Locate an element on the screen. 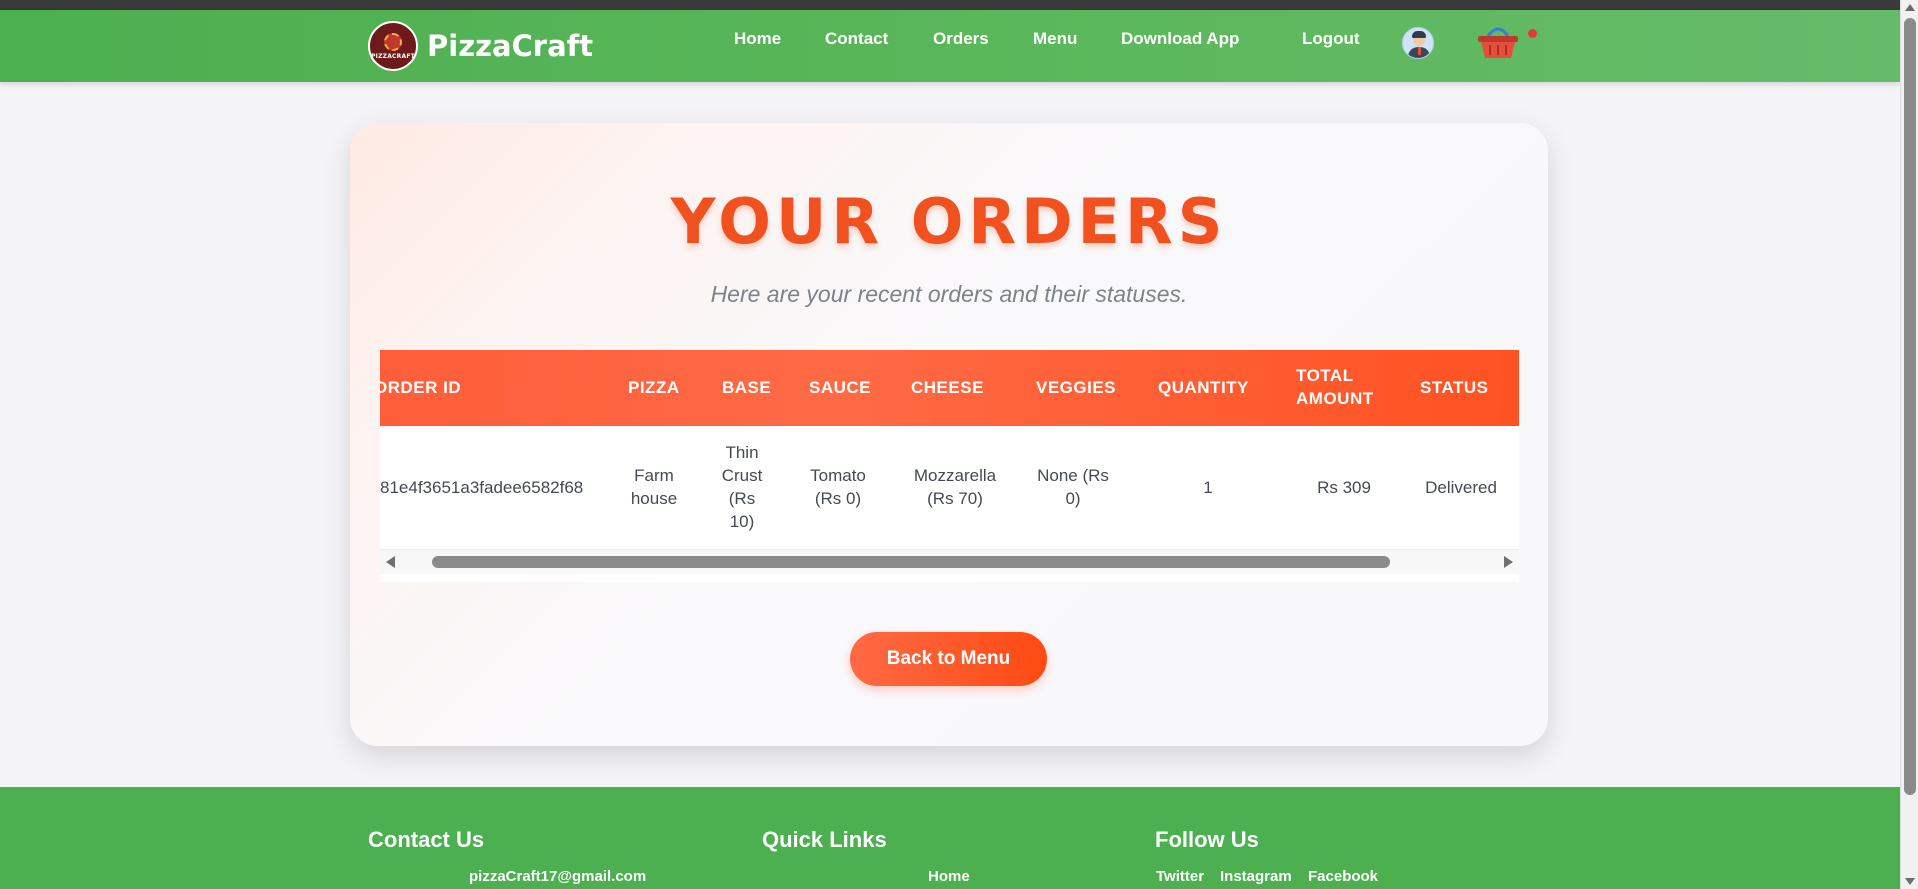 Image resolution: width=1918 pixels, height=889 pixels. scroll-down-icon is located at coordinates (1910, 881).